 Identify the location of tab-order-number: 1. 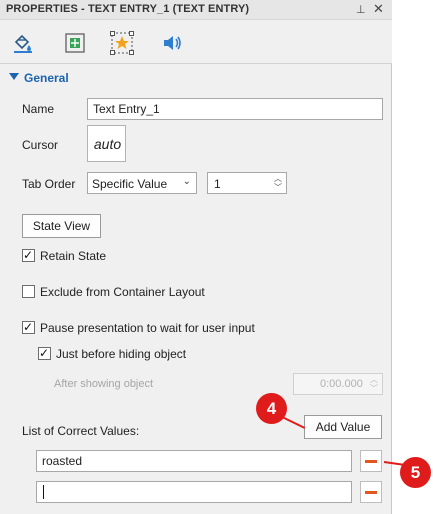
(217, 184).